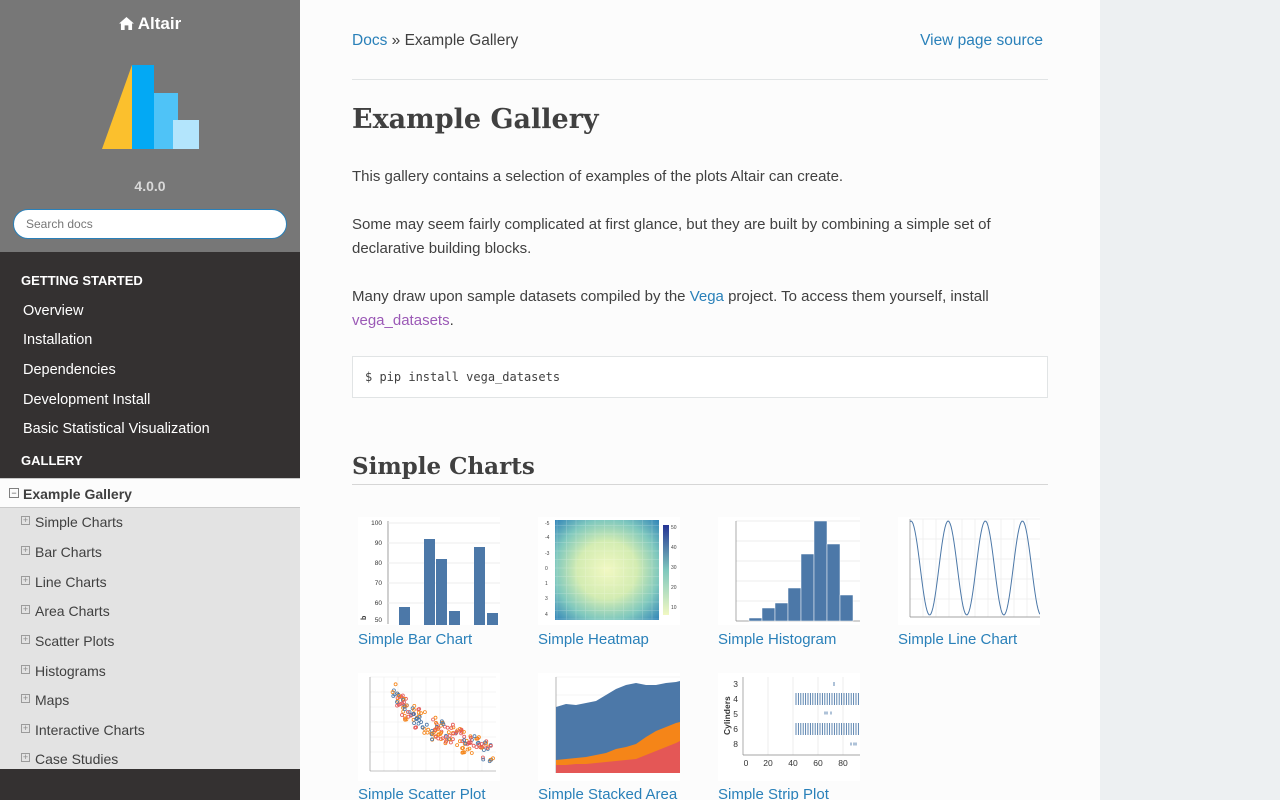 The image size is (1280, 800). What do you see at coordinates (150, 493) in the screenshot?
I see `nav-item-example-gallery: − Example Gallery` at bounding box center [150, 493].